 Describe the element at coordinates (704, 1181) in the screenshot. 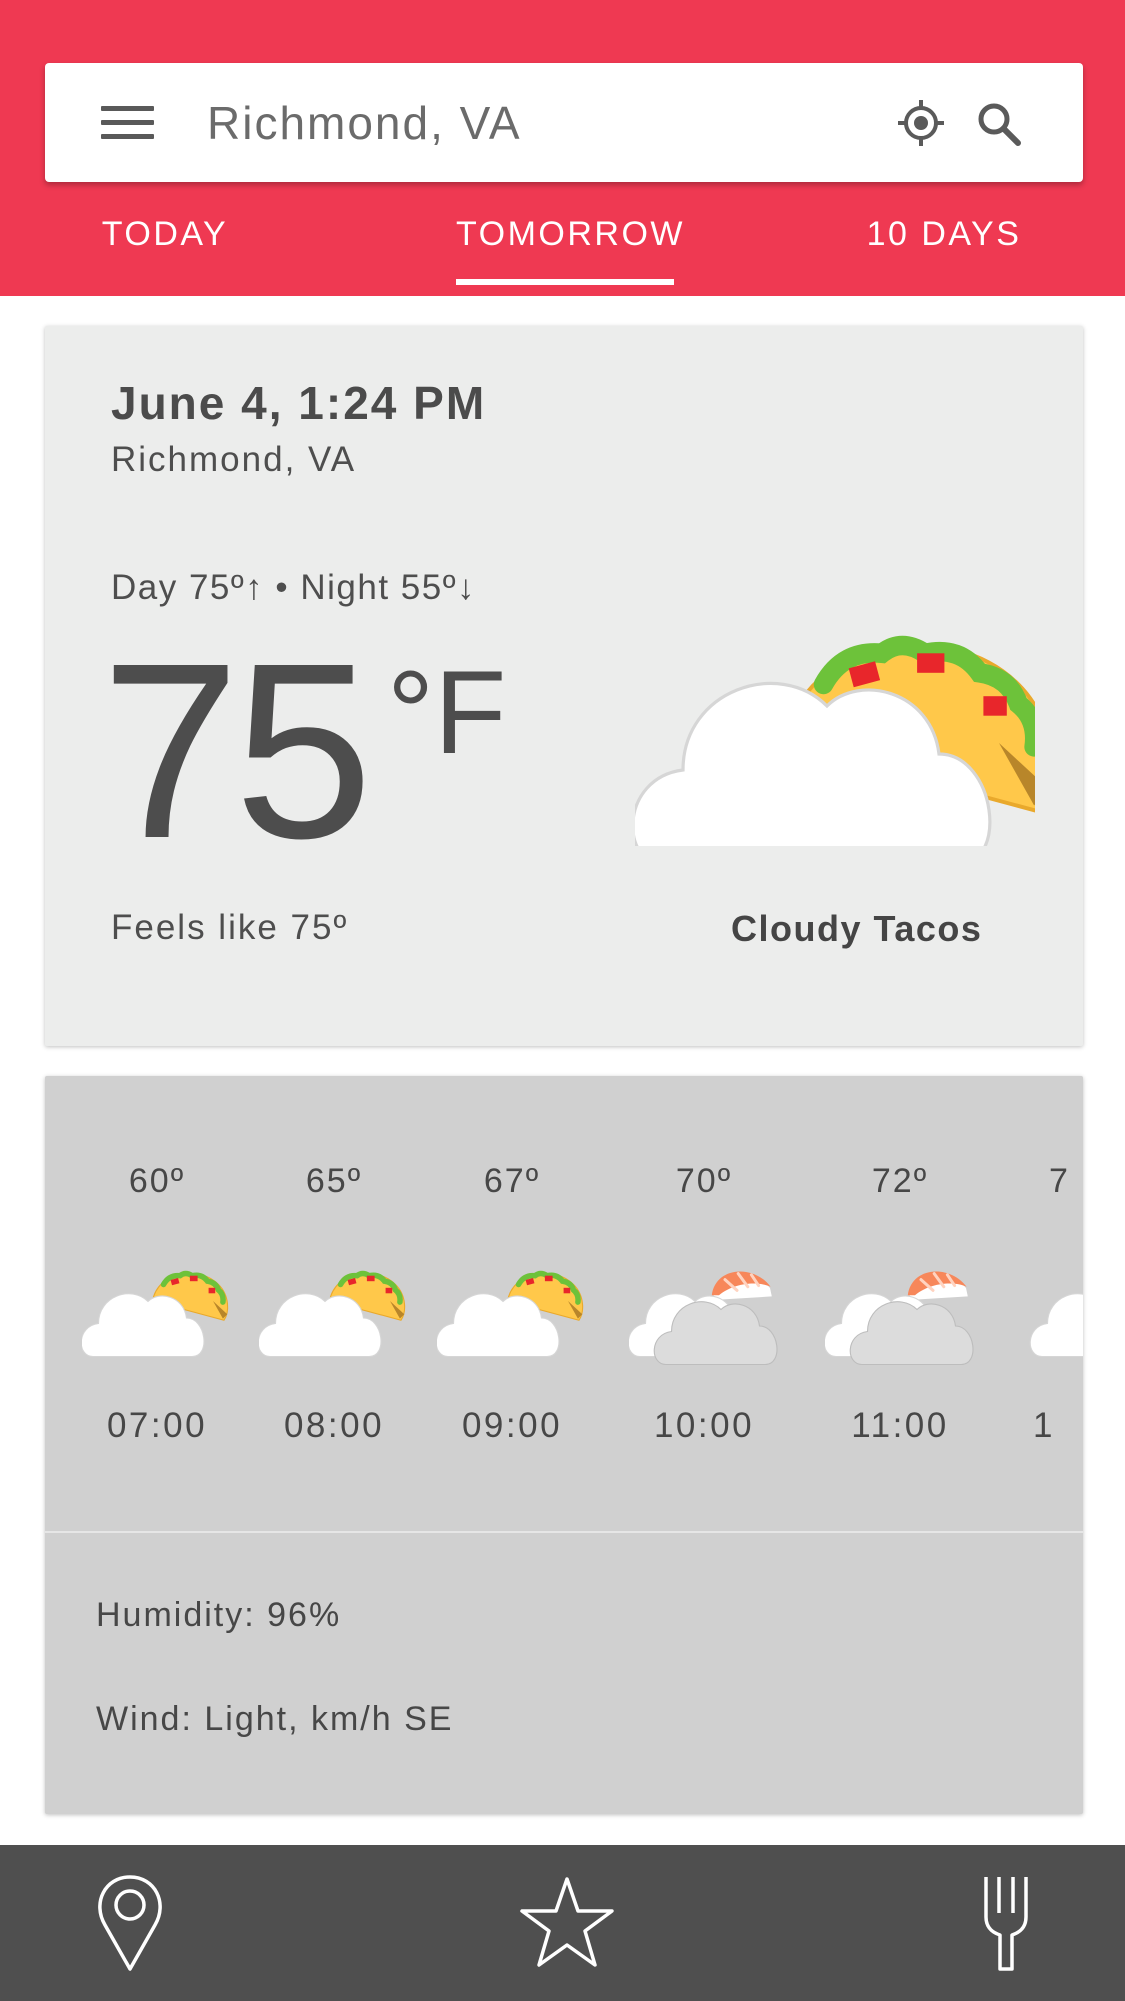

I see `hourly-temp: 70º` at that location.